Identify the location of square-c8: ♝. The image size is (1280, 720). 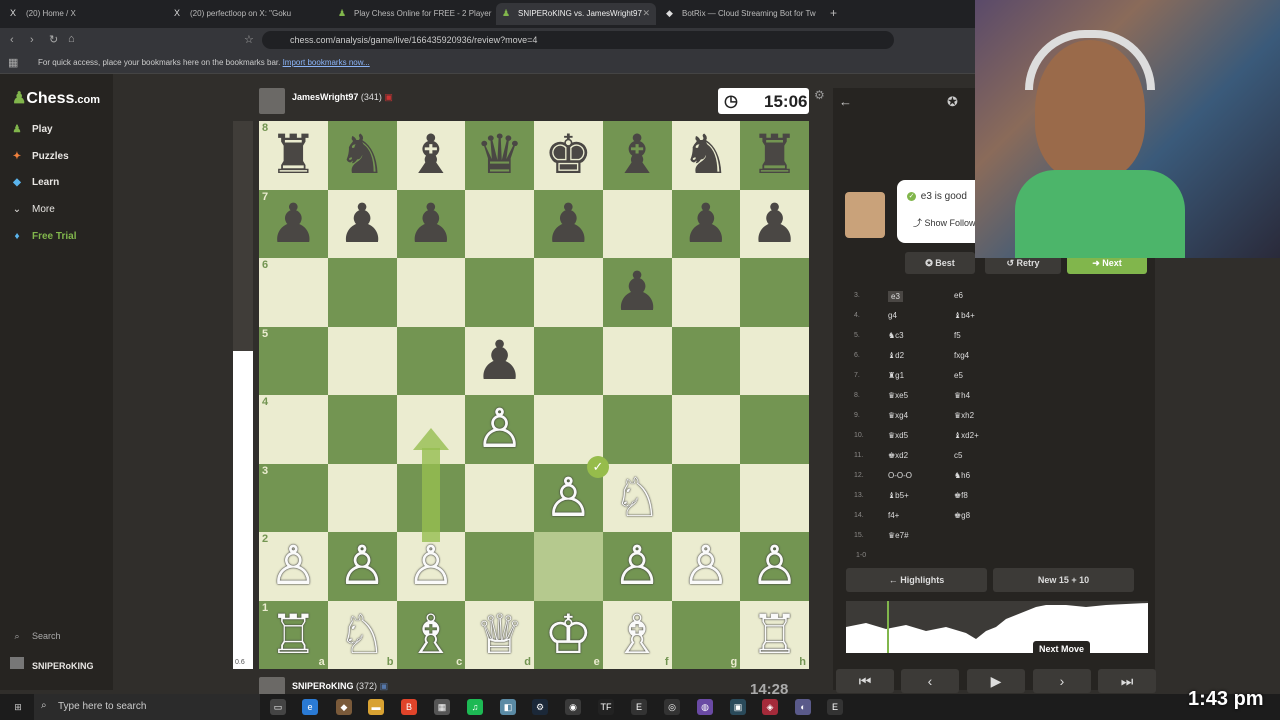
(431, 155).